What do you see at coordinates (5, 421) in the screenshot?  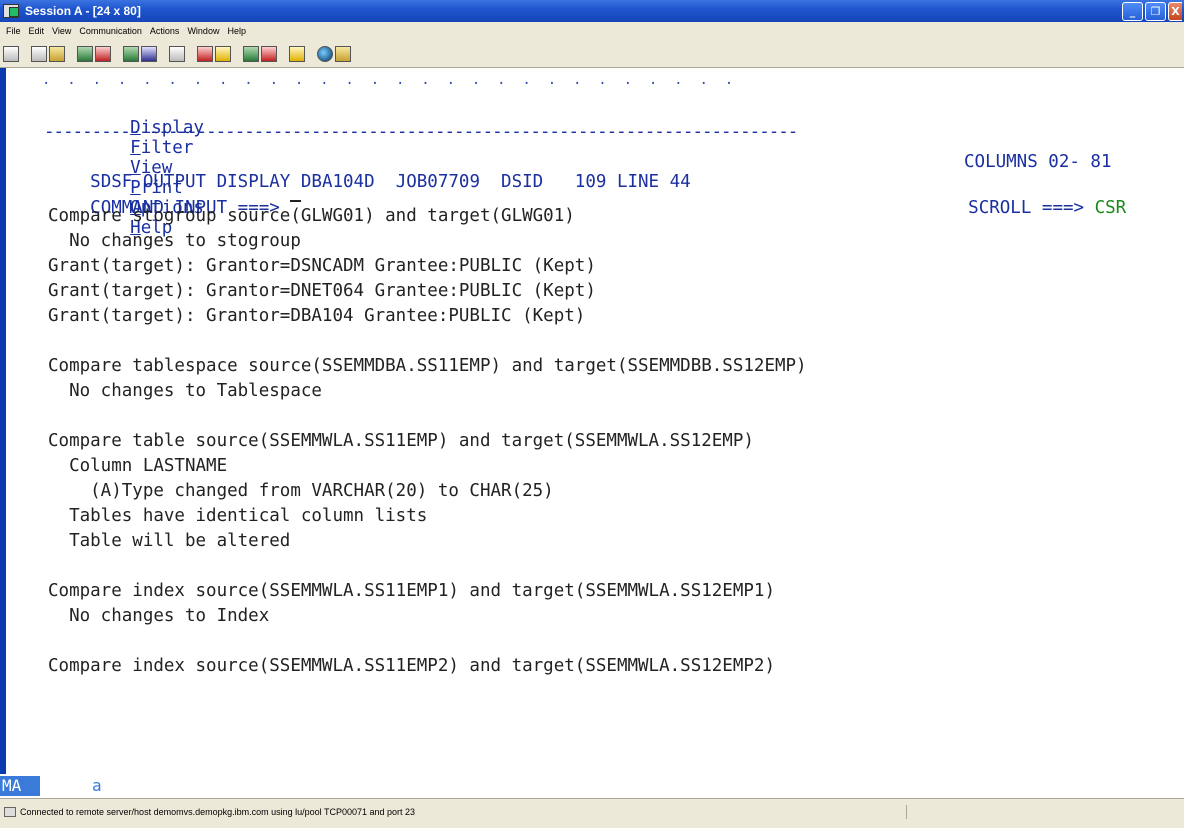 I see `terminal-left-edge` at bounding box center [5, 421].